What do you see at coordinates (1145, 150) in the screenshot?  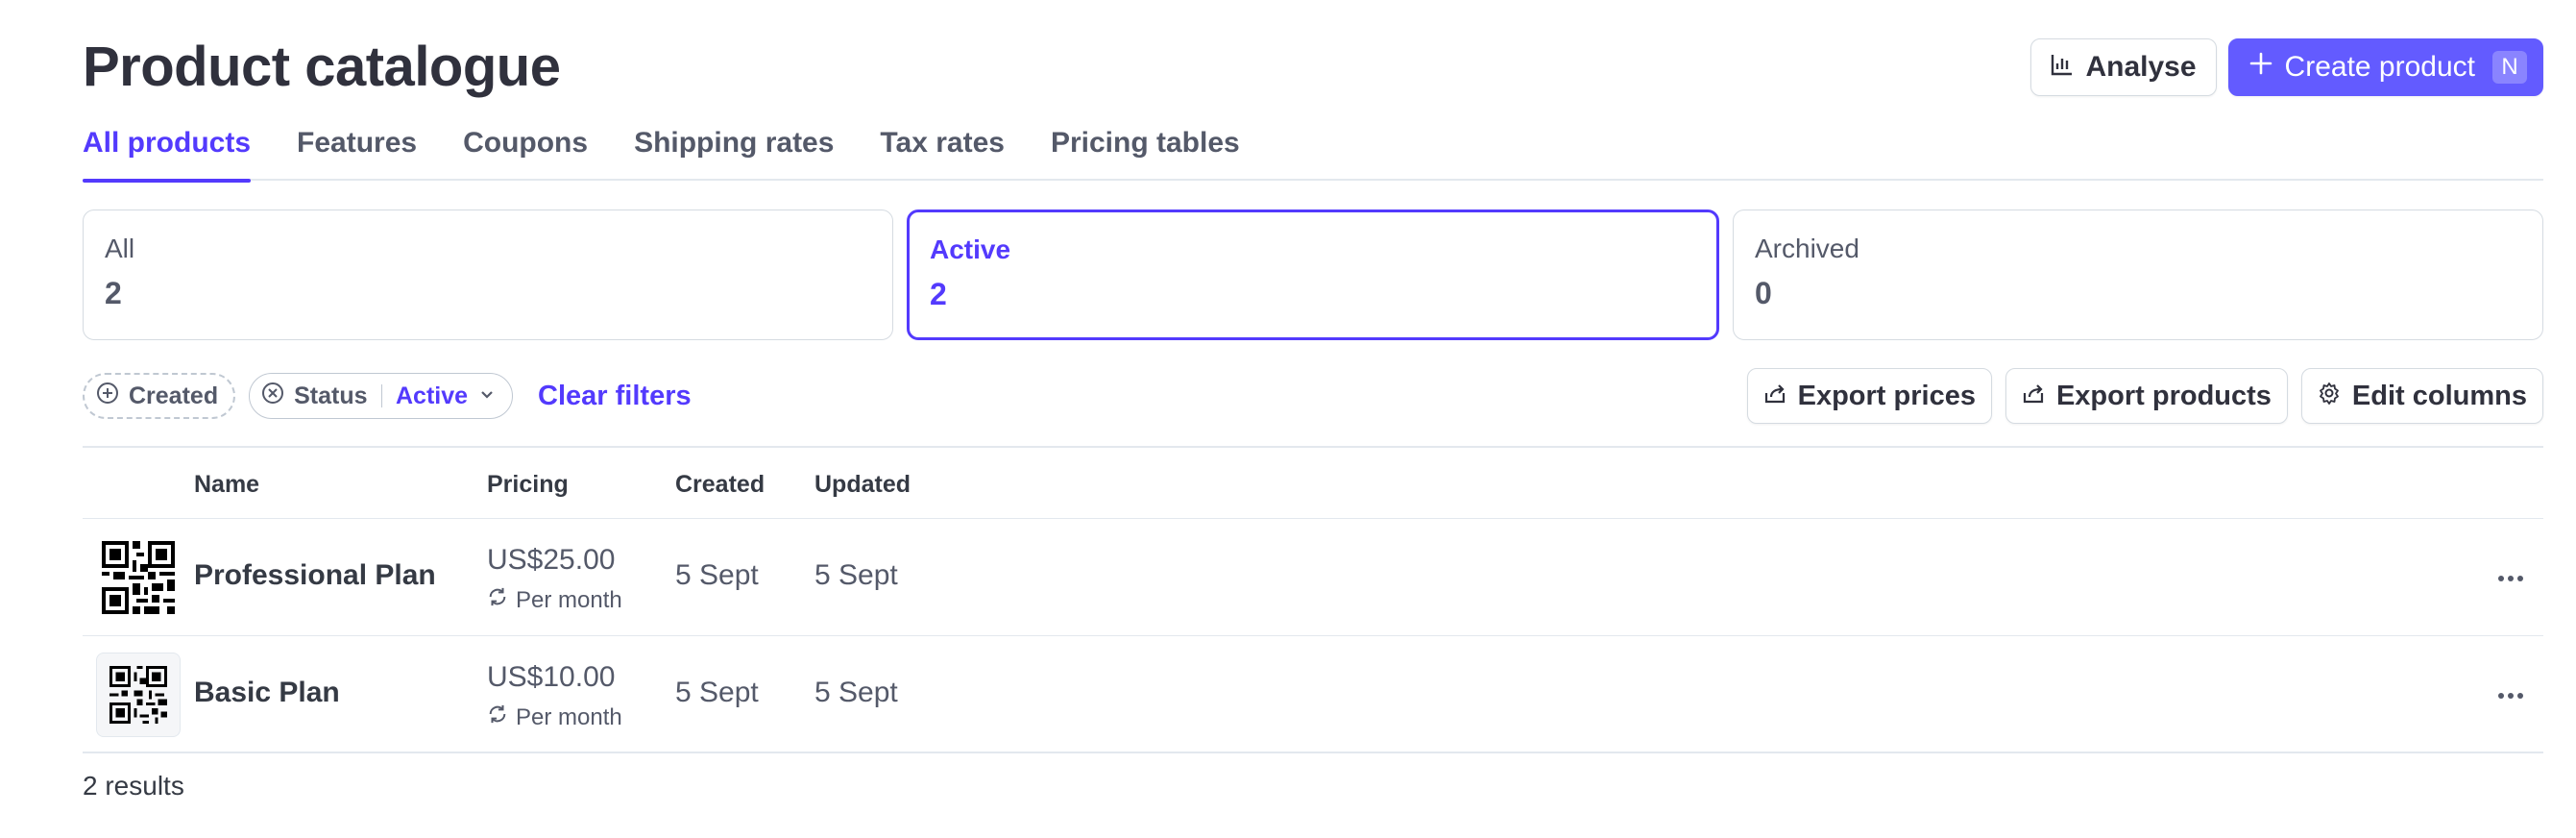 I see `tab-pricing-tables: Pricing tables` at bounding box center [1145, 150].